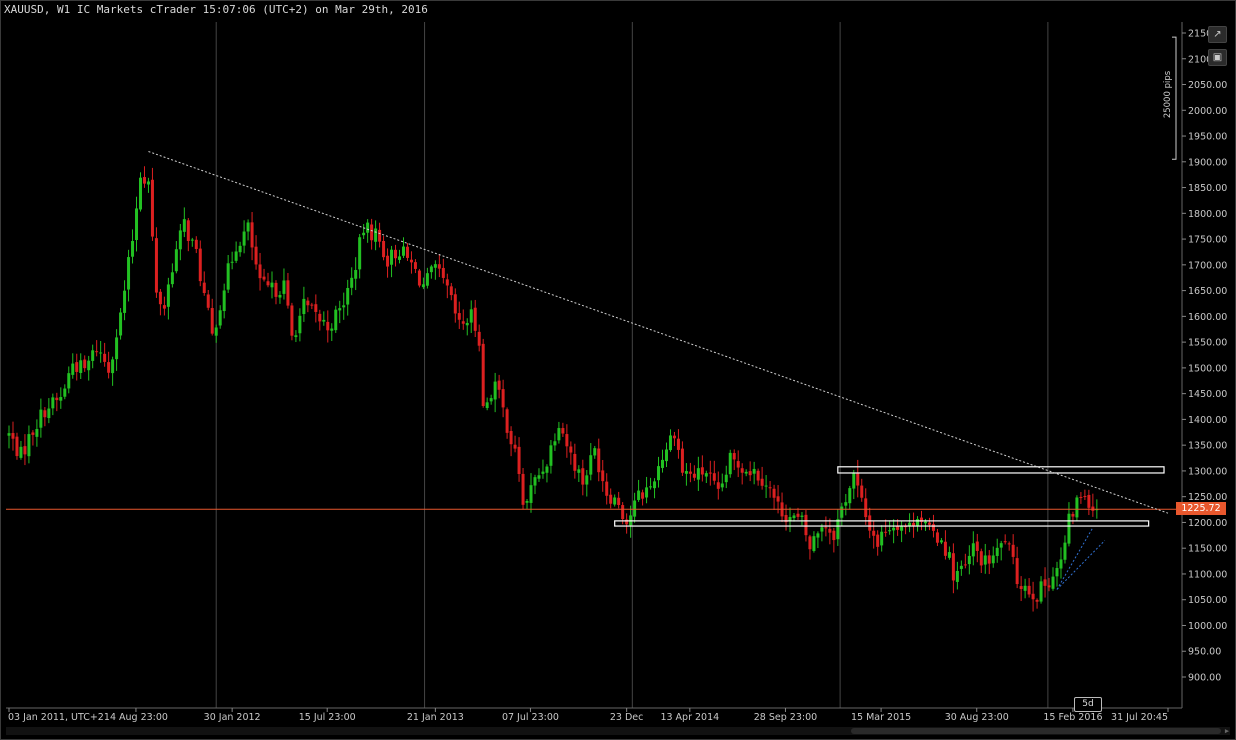  What do you see at coordinates (1217, 34) in the screenshot?
I see `expand-icon: ↗` at bounding box center [1217, 34].